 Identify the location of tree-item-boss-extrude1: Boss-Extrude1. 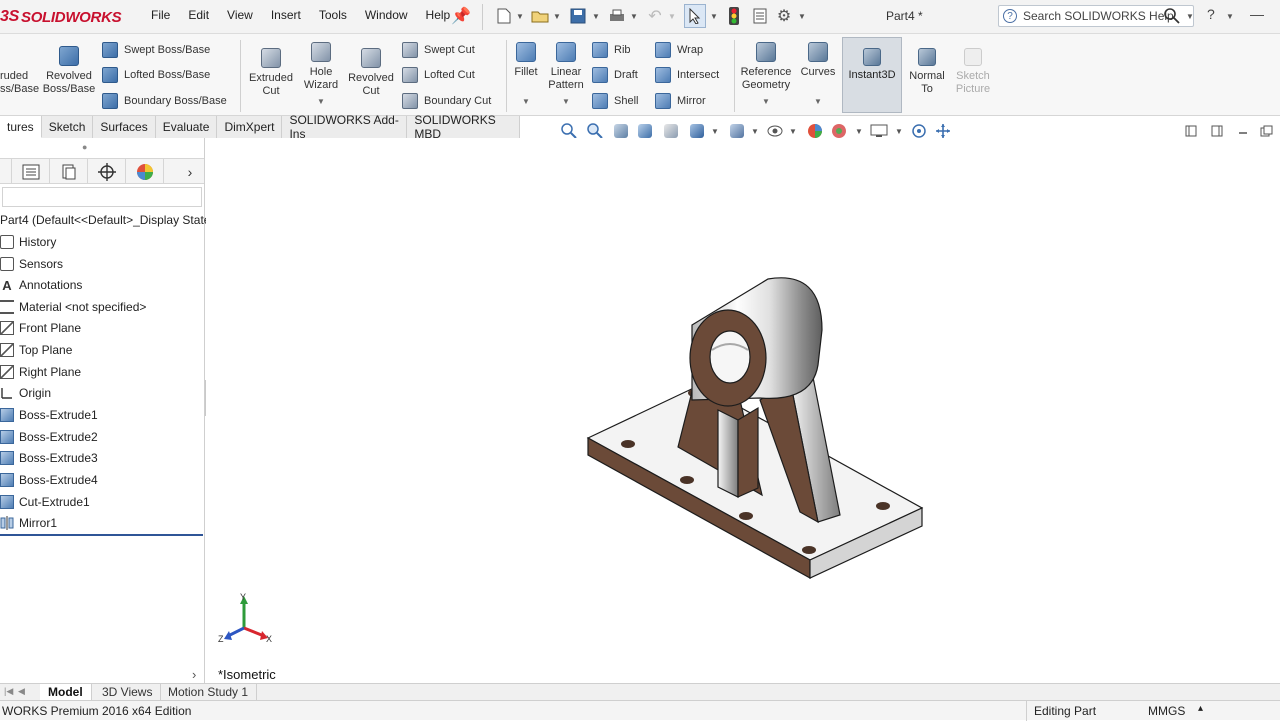
(49, 415).